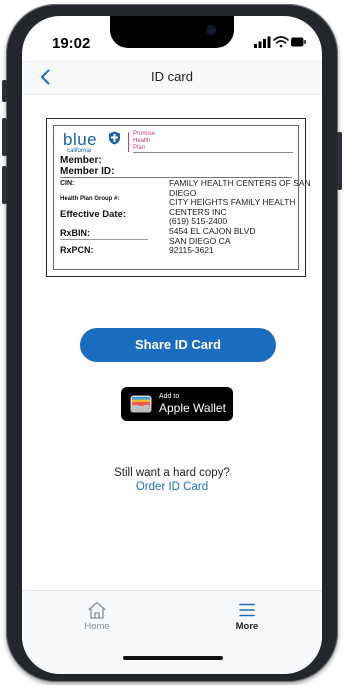 This screenshot has height=685, width=344. I want to click on action-button, so click(4, 91).